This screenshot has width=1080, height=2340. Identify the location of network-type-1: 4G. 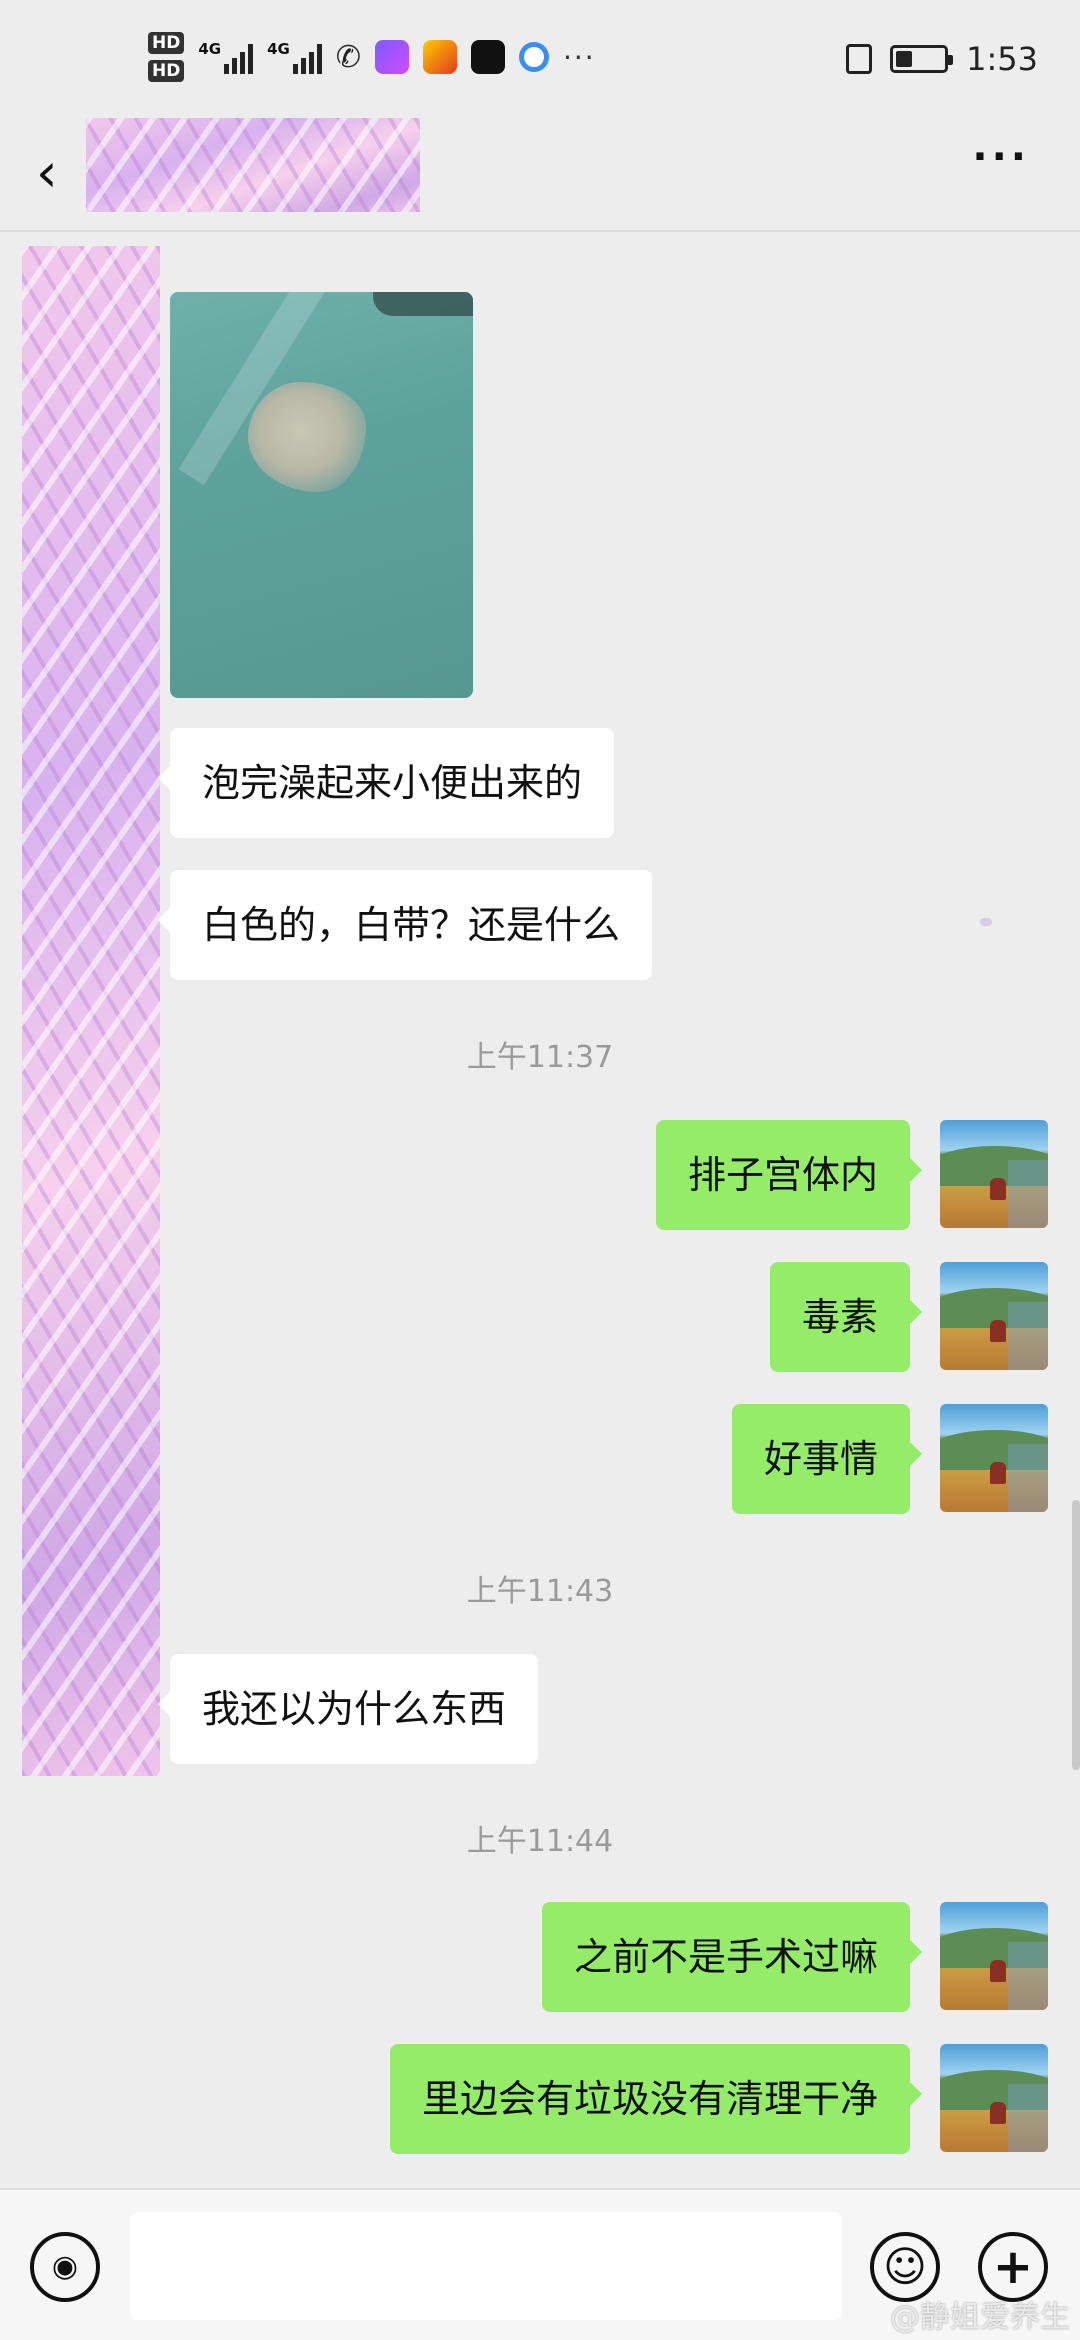
(210, 49).